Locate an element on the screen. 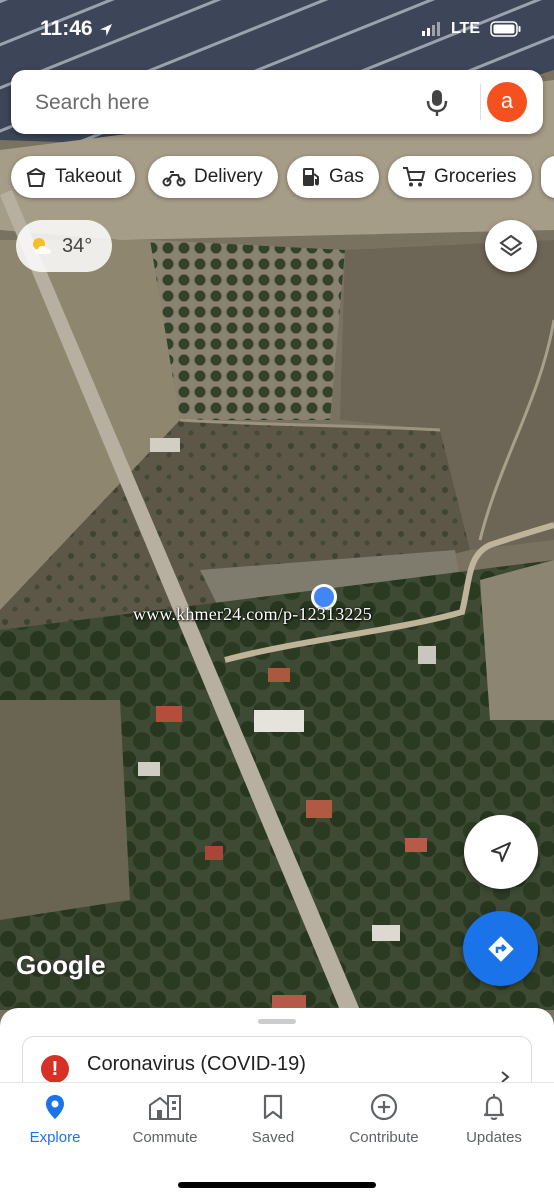  nav-label: Explore is located at coordinates (55, 1137).